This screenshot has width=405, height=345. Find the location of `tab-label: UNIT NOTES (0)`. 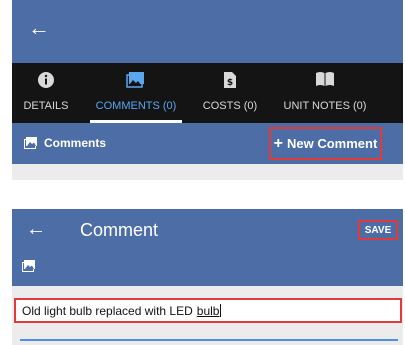

tab-label: UNIT NOTES (0) is located at coordinates (325, 106).